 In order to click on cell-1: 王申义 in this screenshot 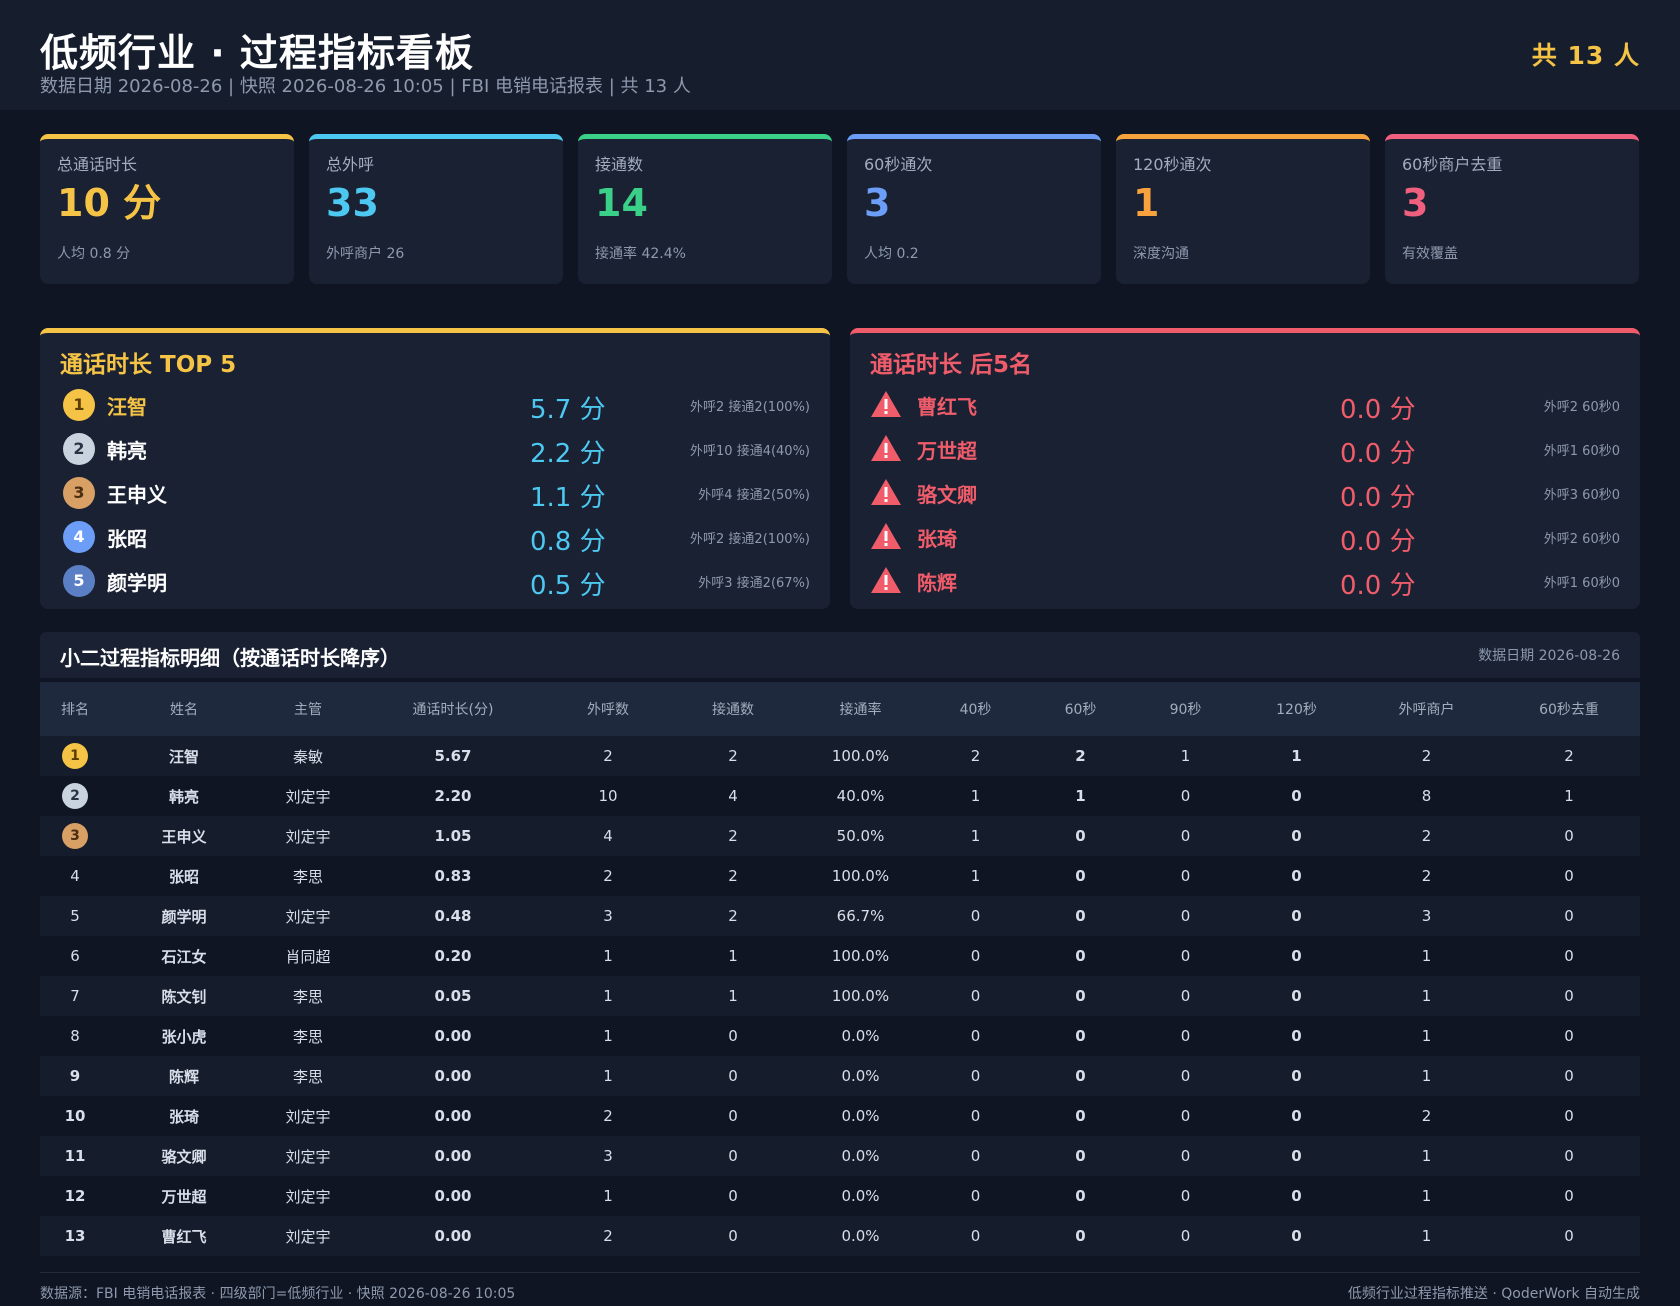, I will do `click(184, 836)`.